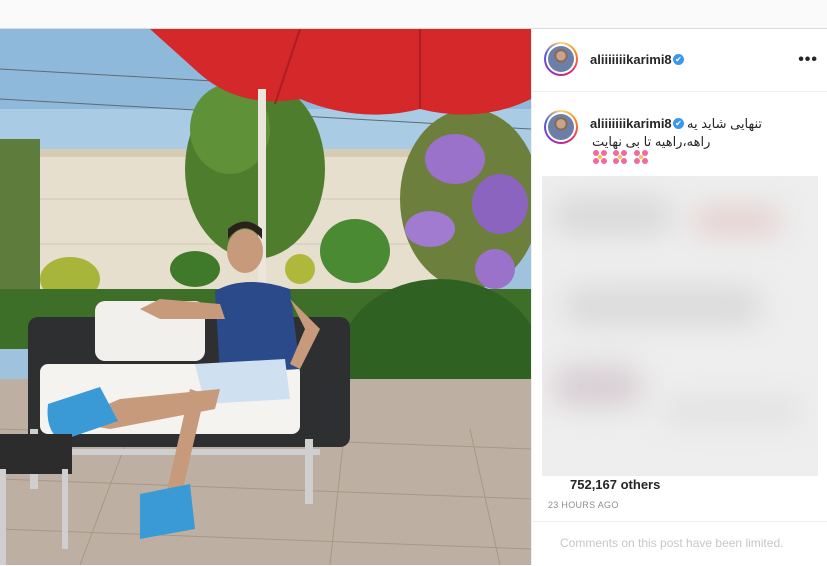  What do you see at coordinates (631, 59) in the screenshot?
I see `author-username: aliiiiiiikarimi8` at bounding box center [631, 59].